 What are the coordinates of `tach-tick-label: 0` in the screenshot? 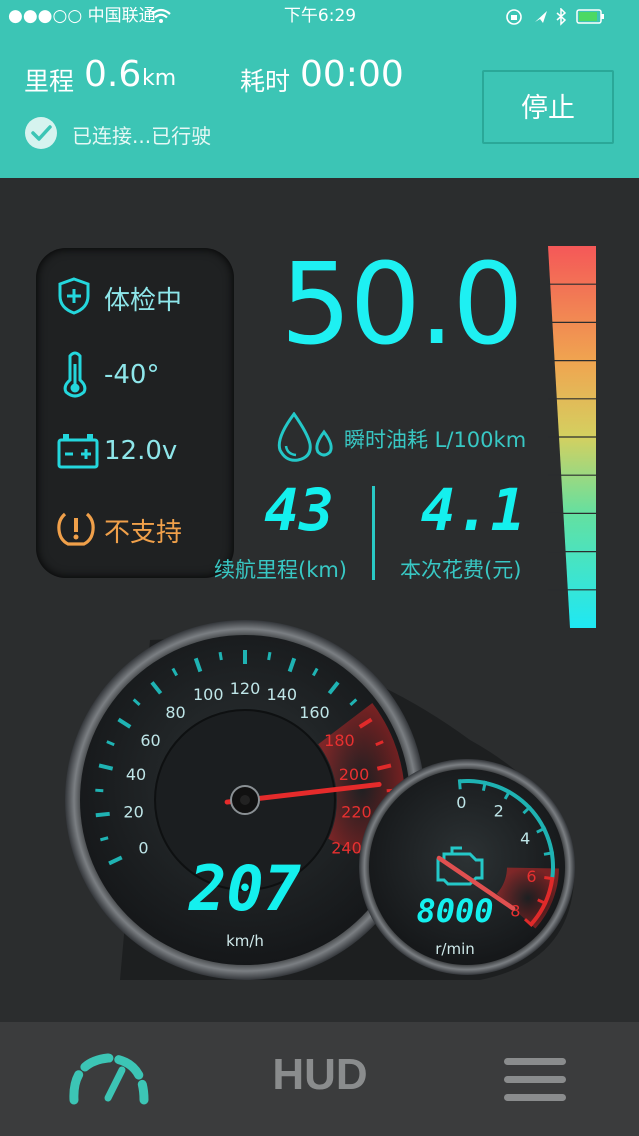 It's located at (461, 802).